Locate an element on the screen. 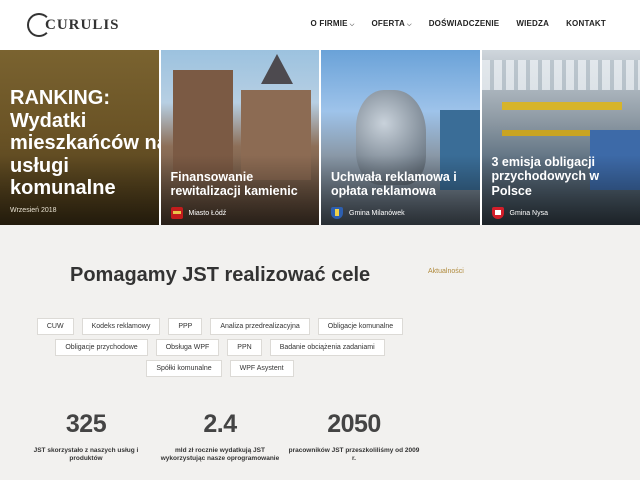 Image resolution: width=640 pixels, height=480 pixels. tile-meta: Gmina Milanówek is located at coordinates (368, 213).